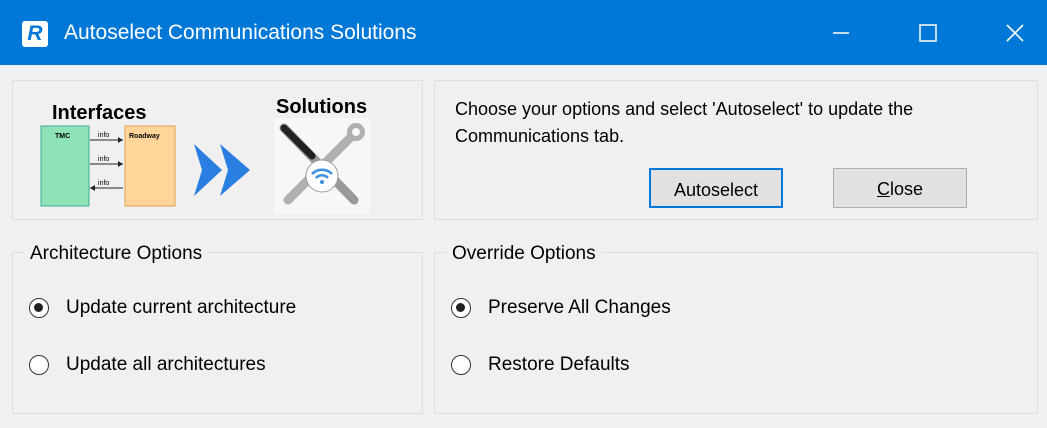 The width and height of the screenshot is (1047, 428). I want to click on minimize-button, so click(840, 32).